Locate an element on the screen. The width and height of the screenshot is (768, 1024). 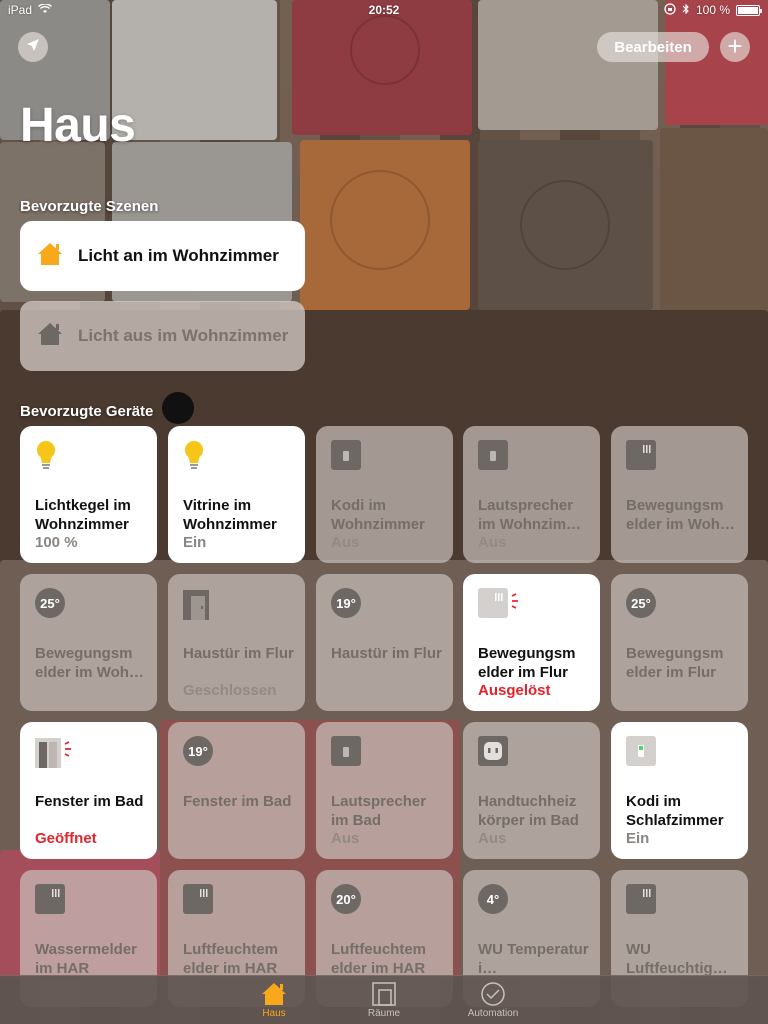
tab-label: Räume is located at coordinates (384, 1013).